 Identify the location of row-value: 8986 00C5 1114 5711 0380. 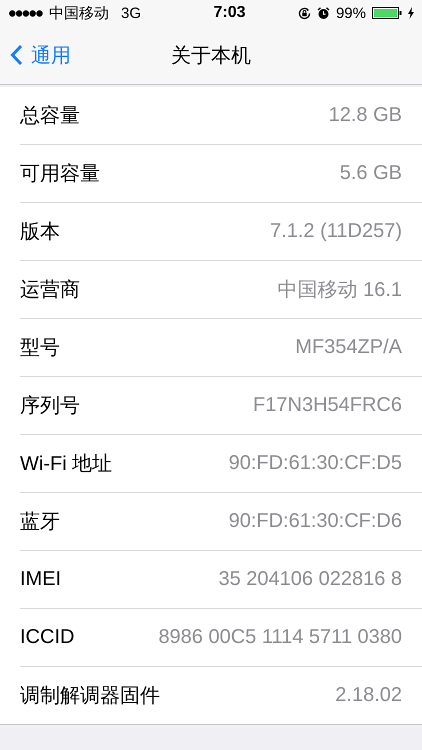
(280, 637).